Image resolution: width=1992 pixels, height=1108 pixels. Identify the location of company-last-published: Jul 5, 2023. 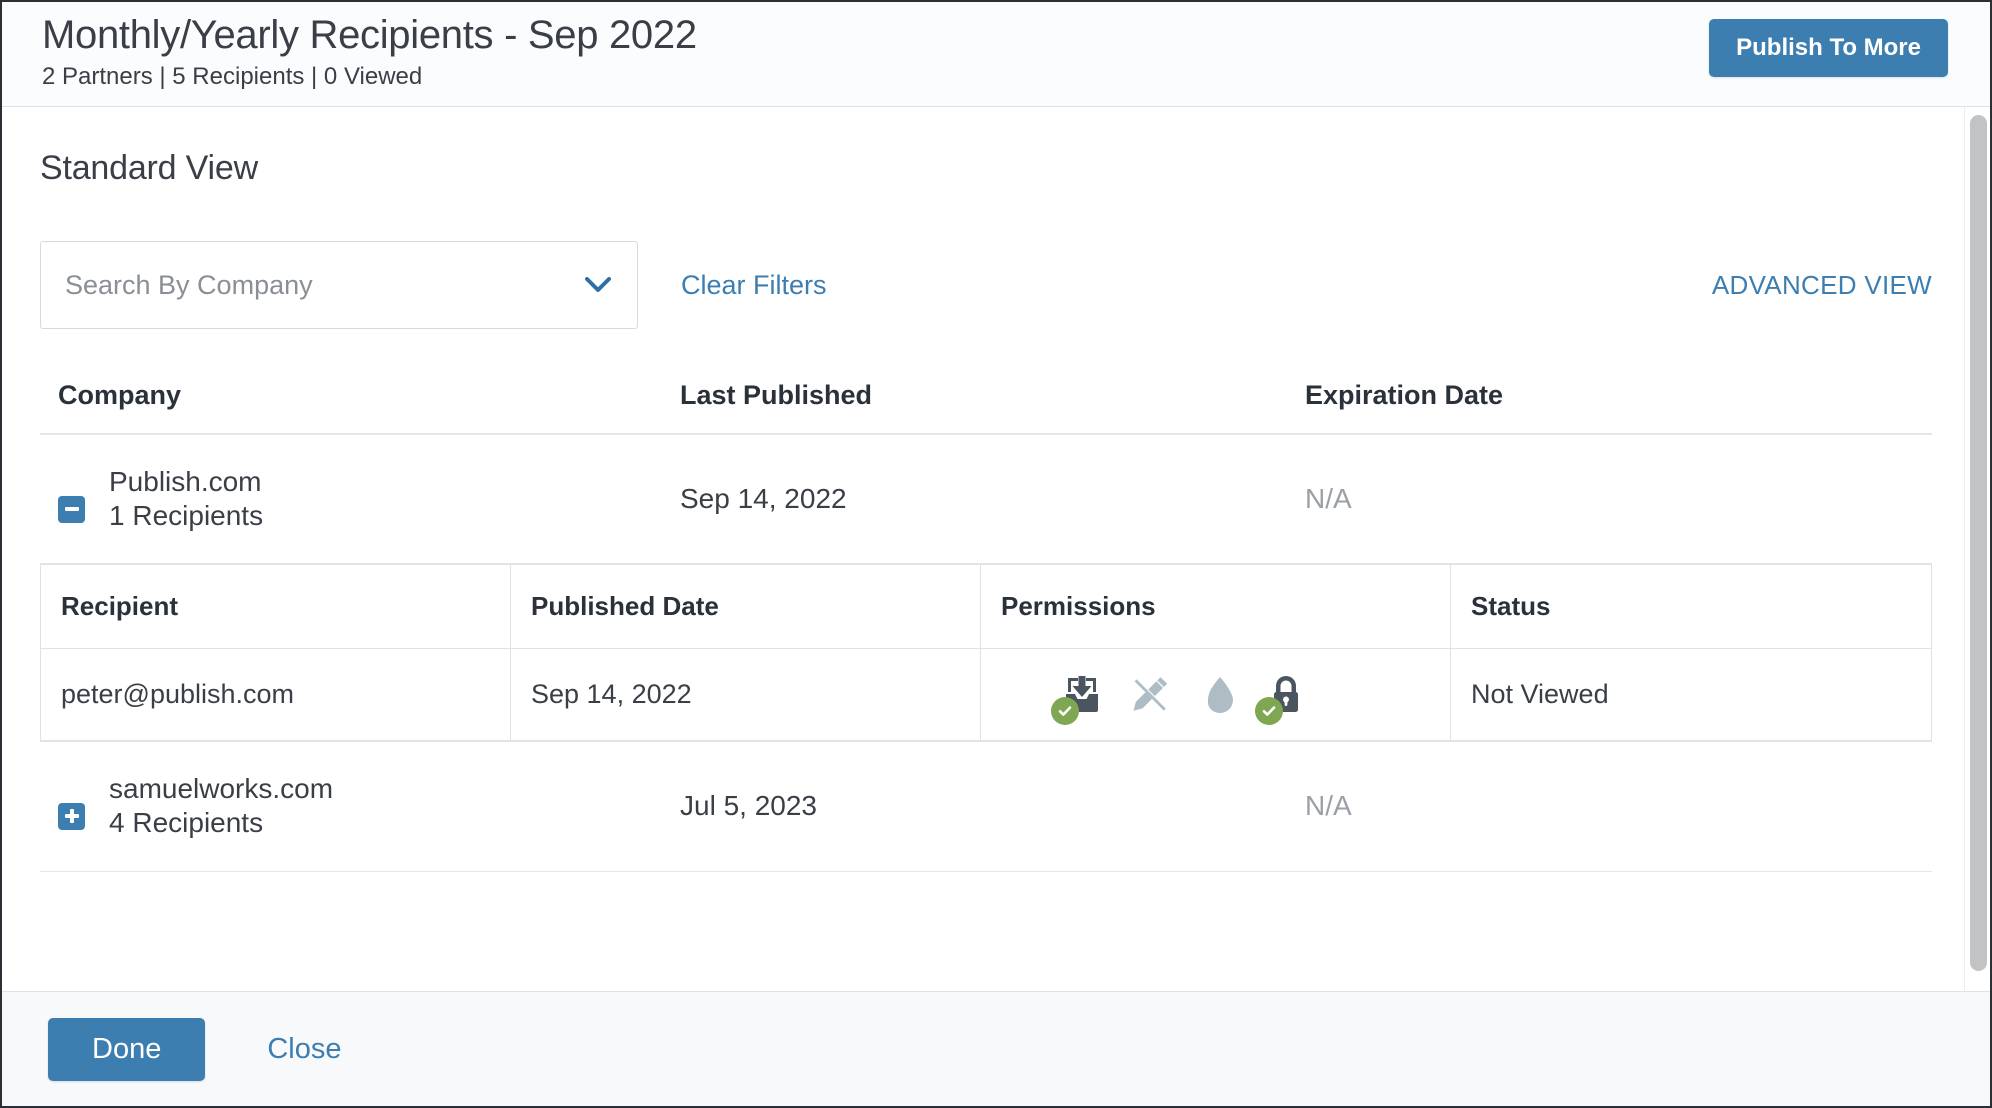
(992, 806).